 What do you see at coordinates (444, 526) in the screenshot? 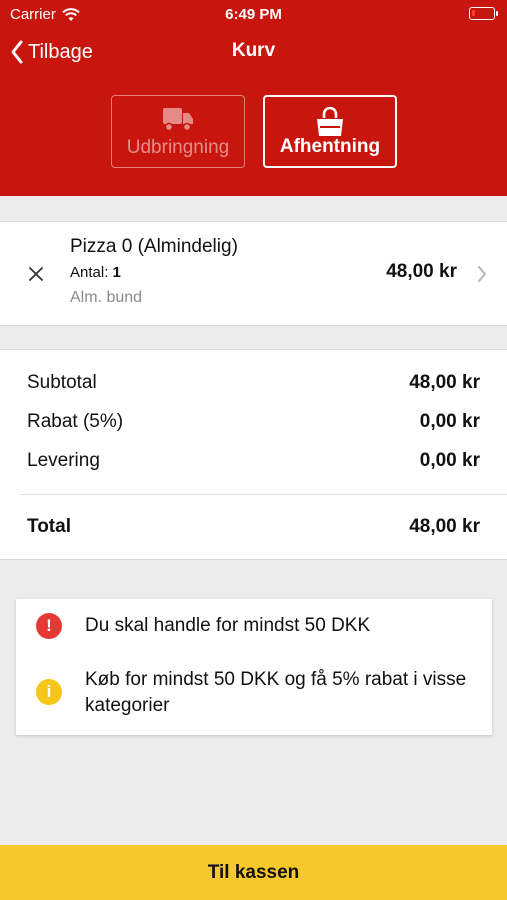
I see `total-value: 48,00 kr` at bounding box center [444, 526].